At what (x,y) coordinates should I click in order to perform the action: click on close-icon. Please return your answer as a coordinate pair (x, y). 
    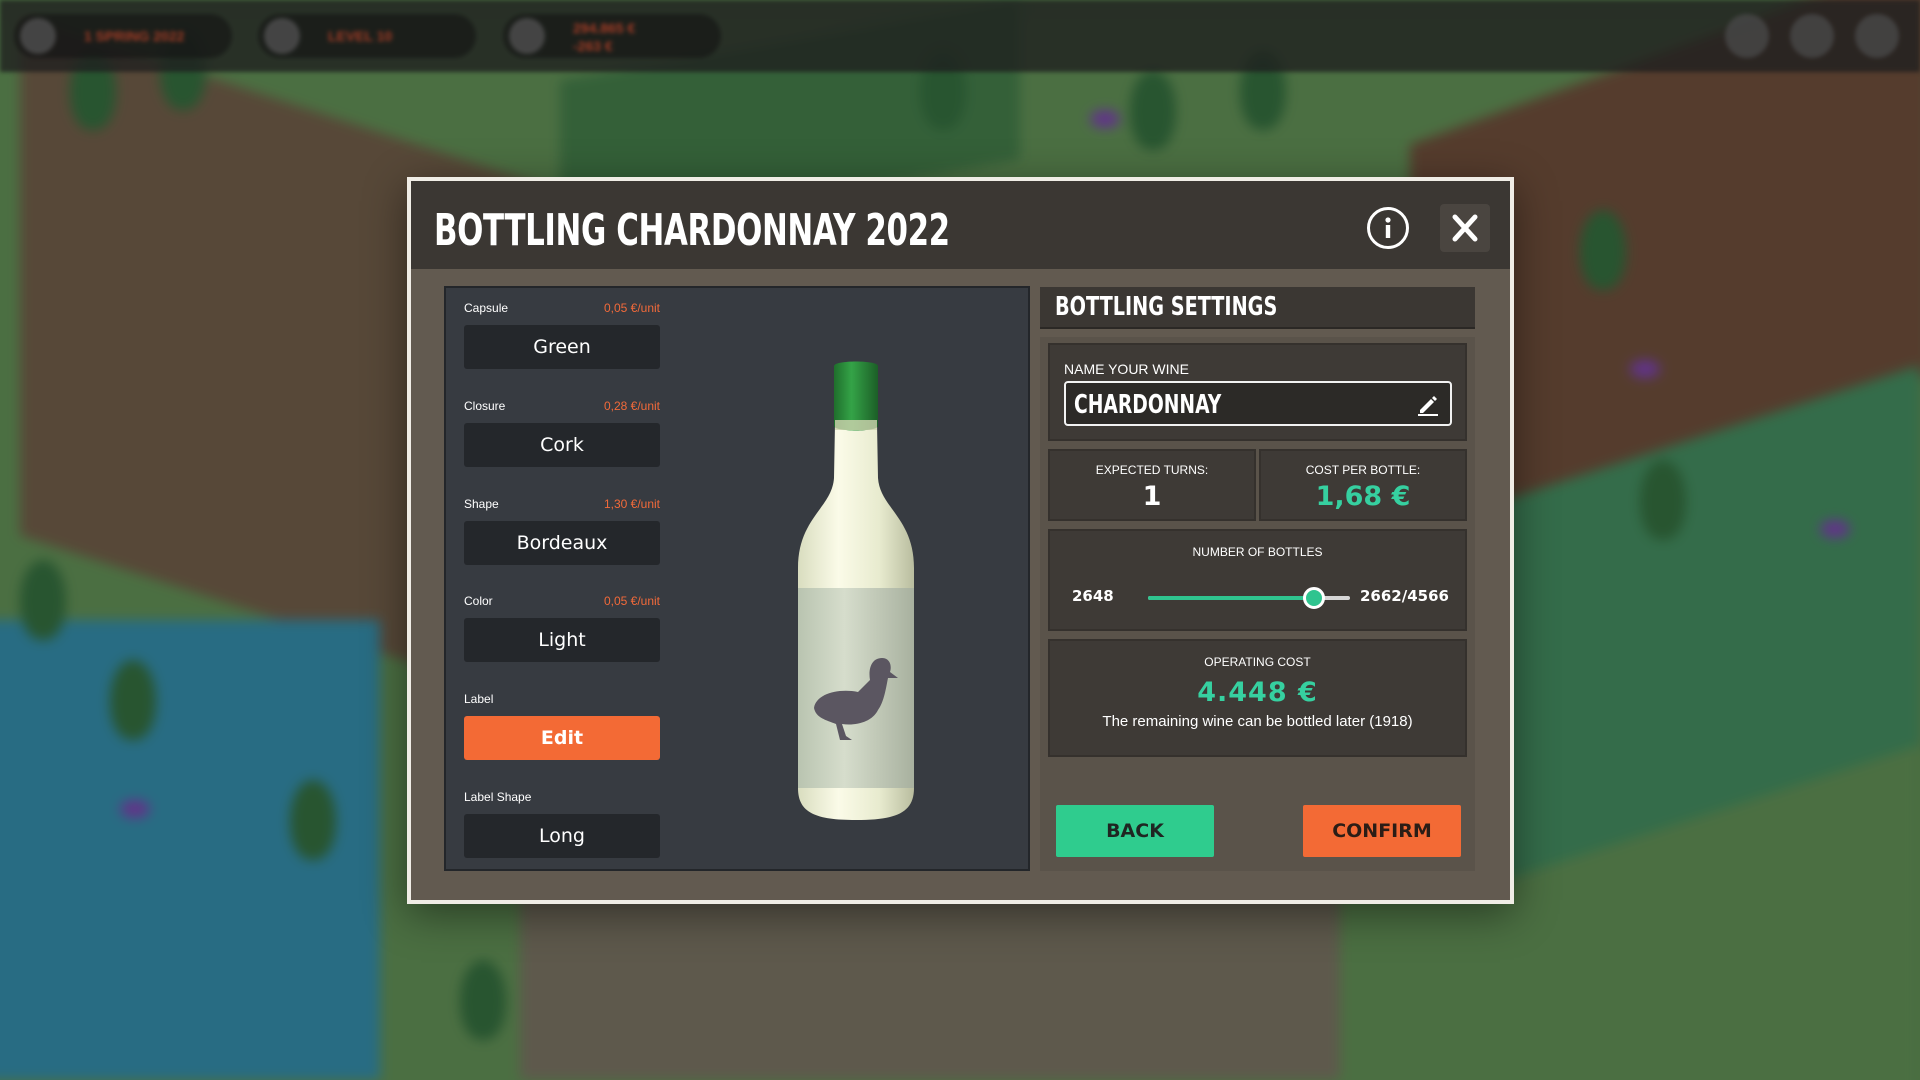
    Looking at the image, I should click on (1465, 228).